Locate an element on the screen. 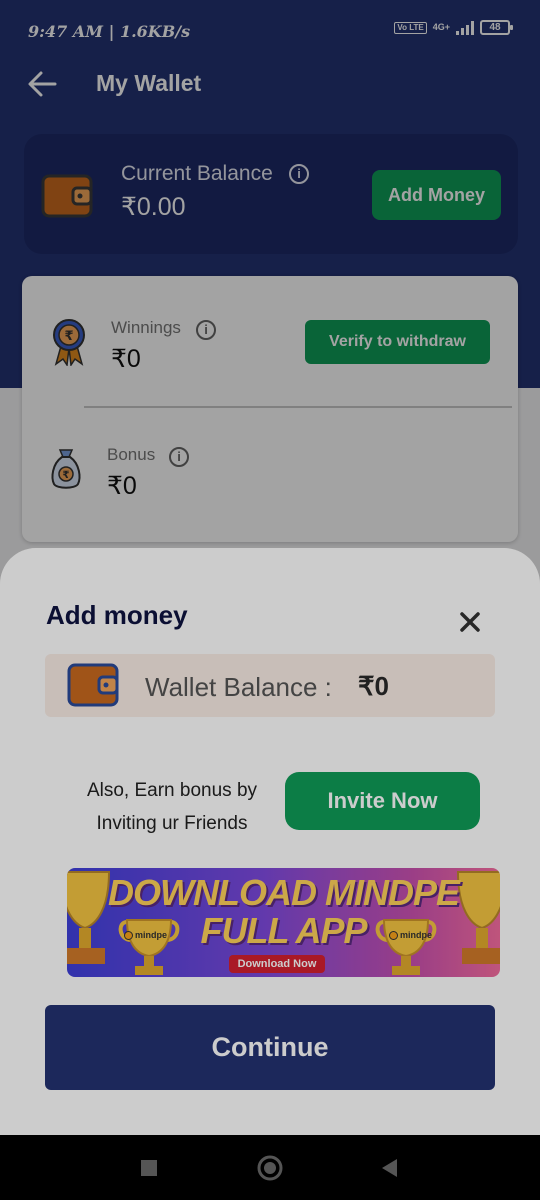 The image size is (540, 1200). system-nav-bar is located at coordinates (270, 1167).